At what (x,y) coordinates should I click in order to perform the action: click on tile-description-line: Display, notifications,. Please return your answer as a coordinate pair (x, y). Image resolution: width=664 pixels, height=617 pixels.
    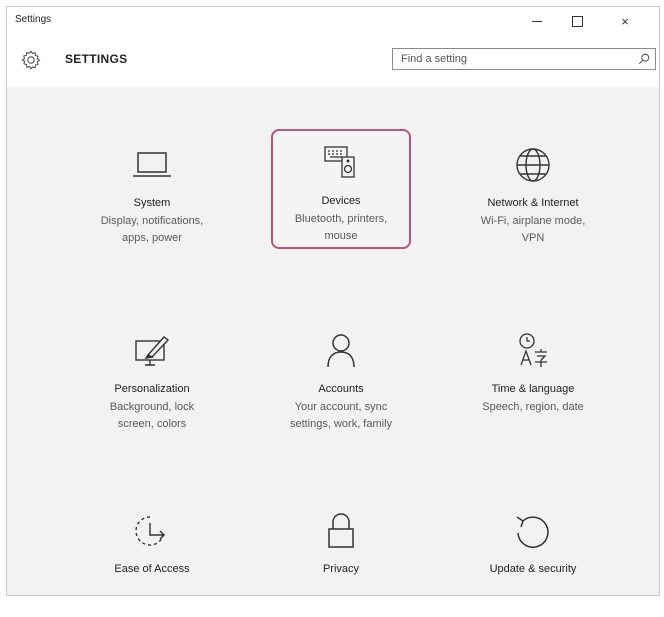
    Looking at the image, I should click on (152, 221).